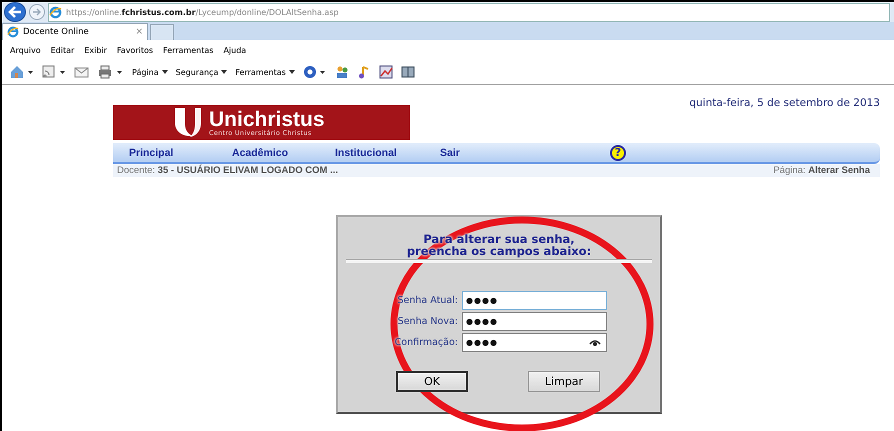 The width and height of the screenshot is (894, 431). I want to click on mail-icon, so click(82, 72).